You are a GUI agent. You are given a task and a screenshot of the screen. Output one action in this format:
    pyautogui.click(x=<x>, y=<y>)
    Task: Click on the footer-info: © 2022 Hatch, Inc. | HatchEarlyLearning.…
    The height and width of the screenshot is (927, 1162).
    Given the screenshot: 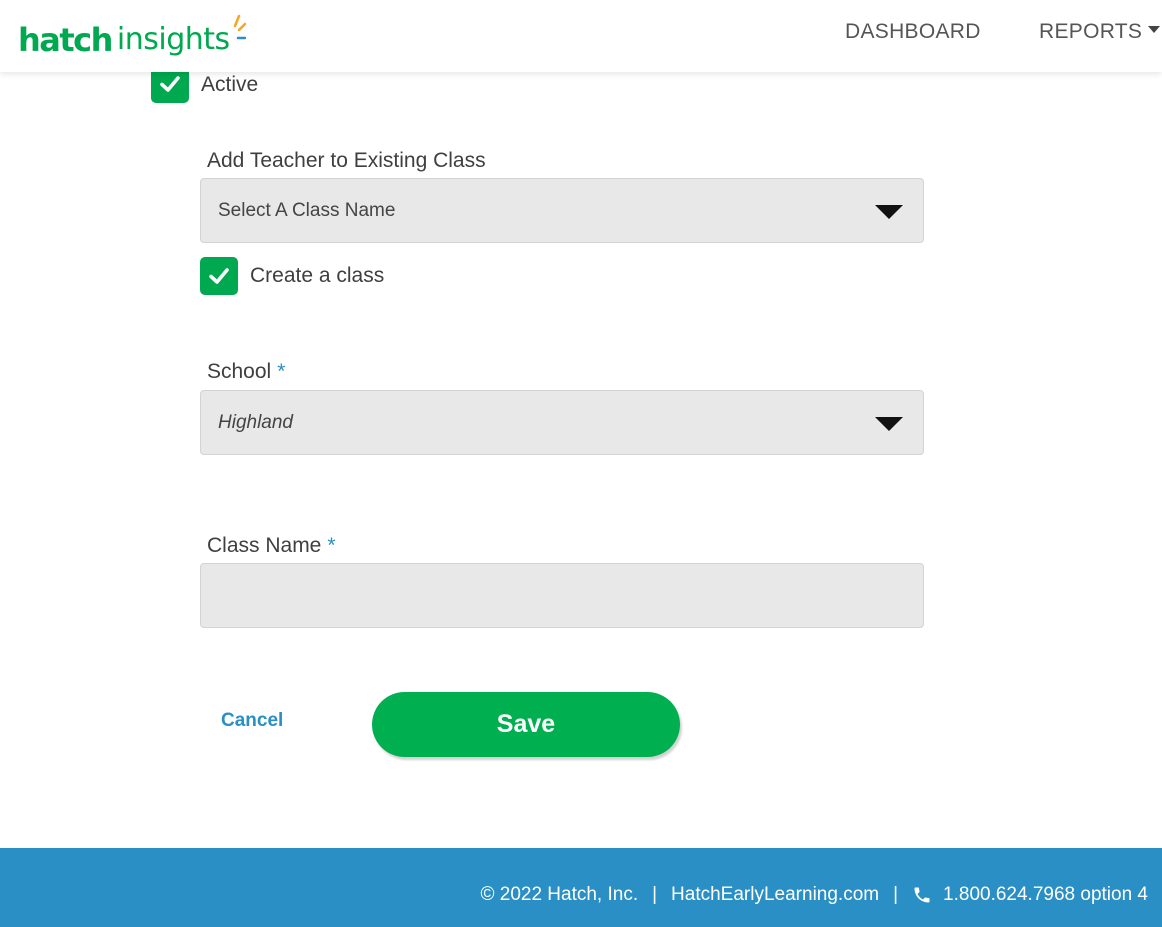 What is the action you would take?
    pyautogui.click(x=814, y=895)
    